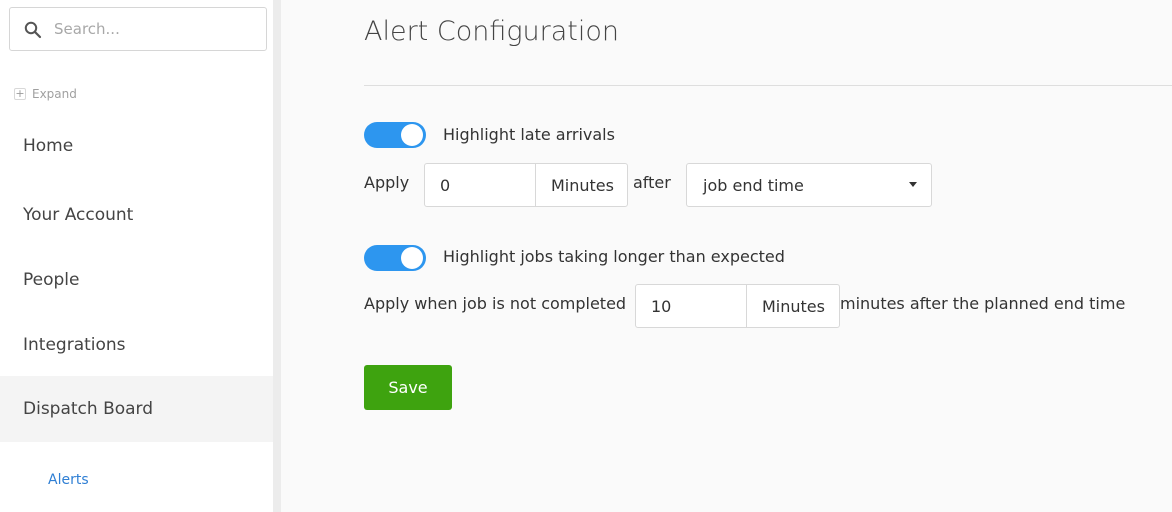 Image resolution: width=1172 pixels, height=512 pixels. I want to click on late-arrivals-minutes-input, so click(480, 185).